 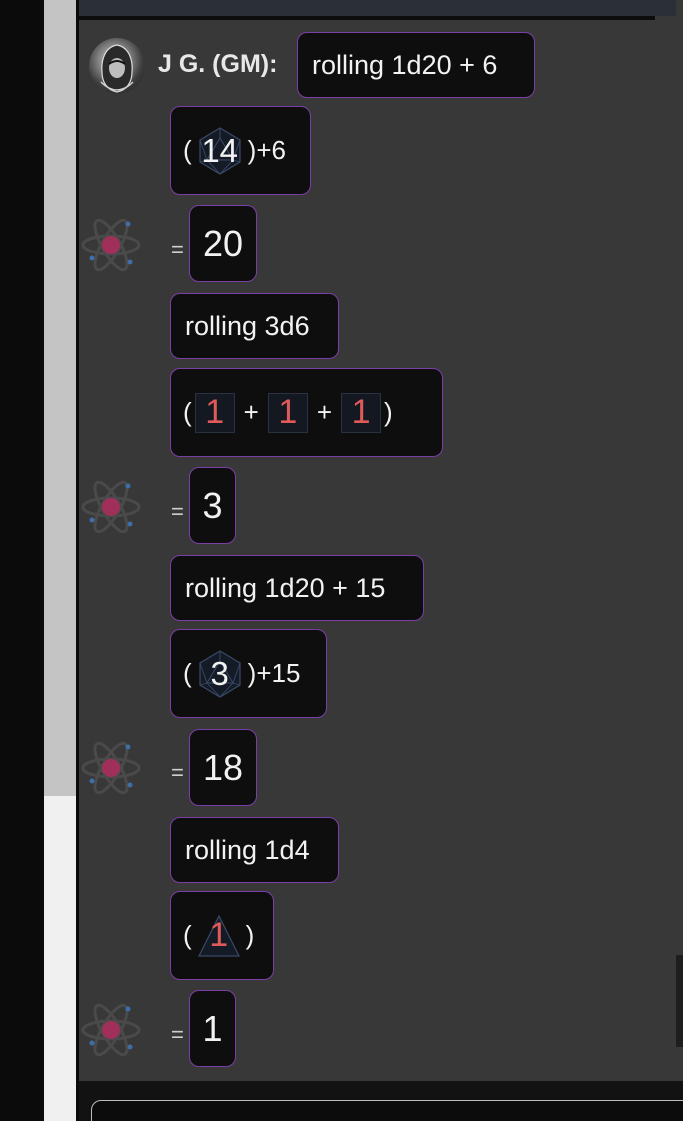 I want to click on roll-total: 20, so click(x=223, y=243).